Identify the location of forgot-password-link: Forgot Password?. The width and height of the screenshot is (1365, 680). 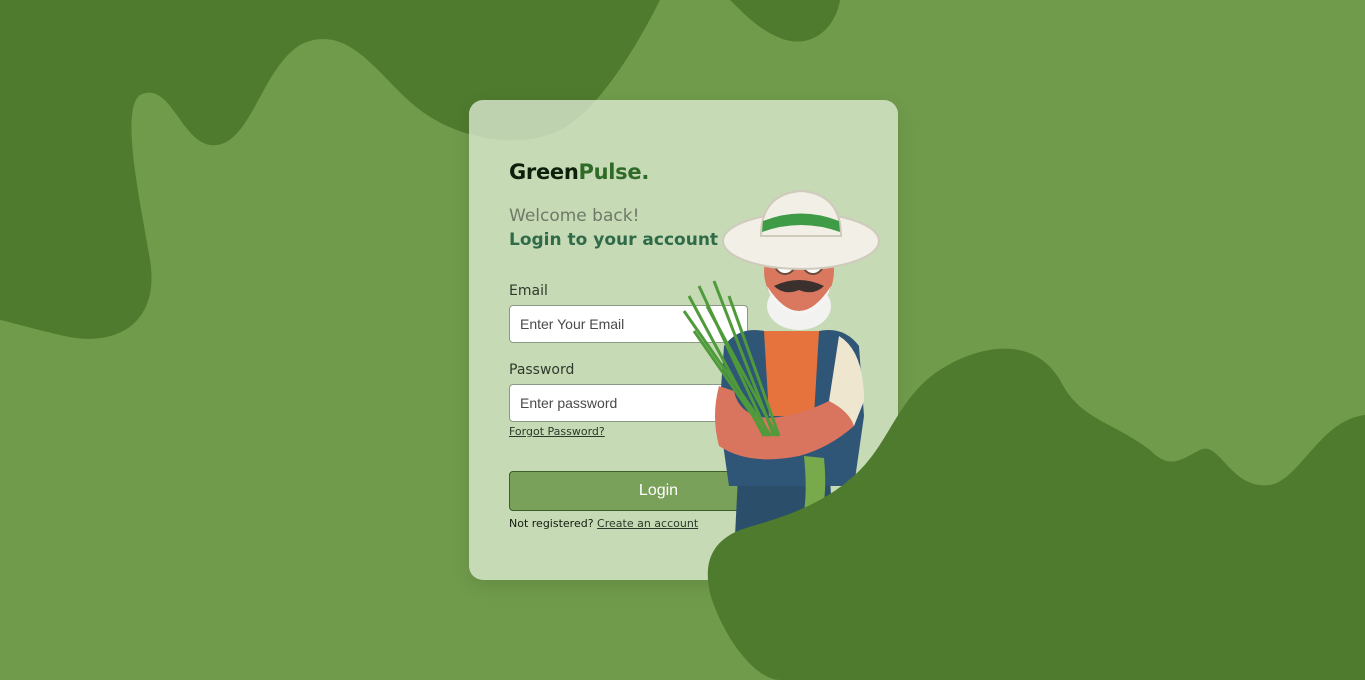
(557, 431).